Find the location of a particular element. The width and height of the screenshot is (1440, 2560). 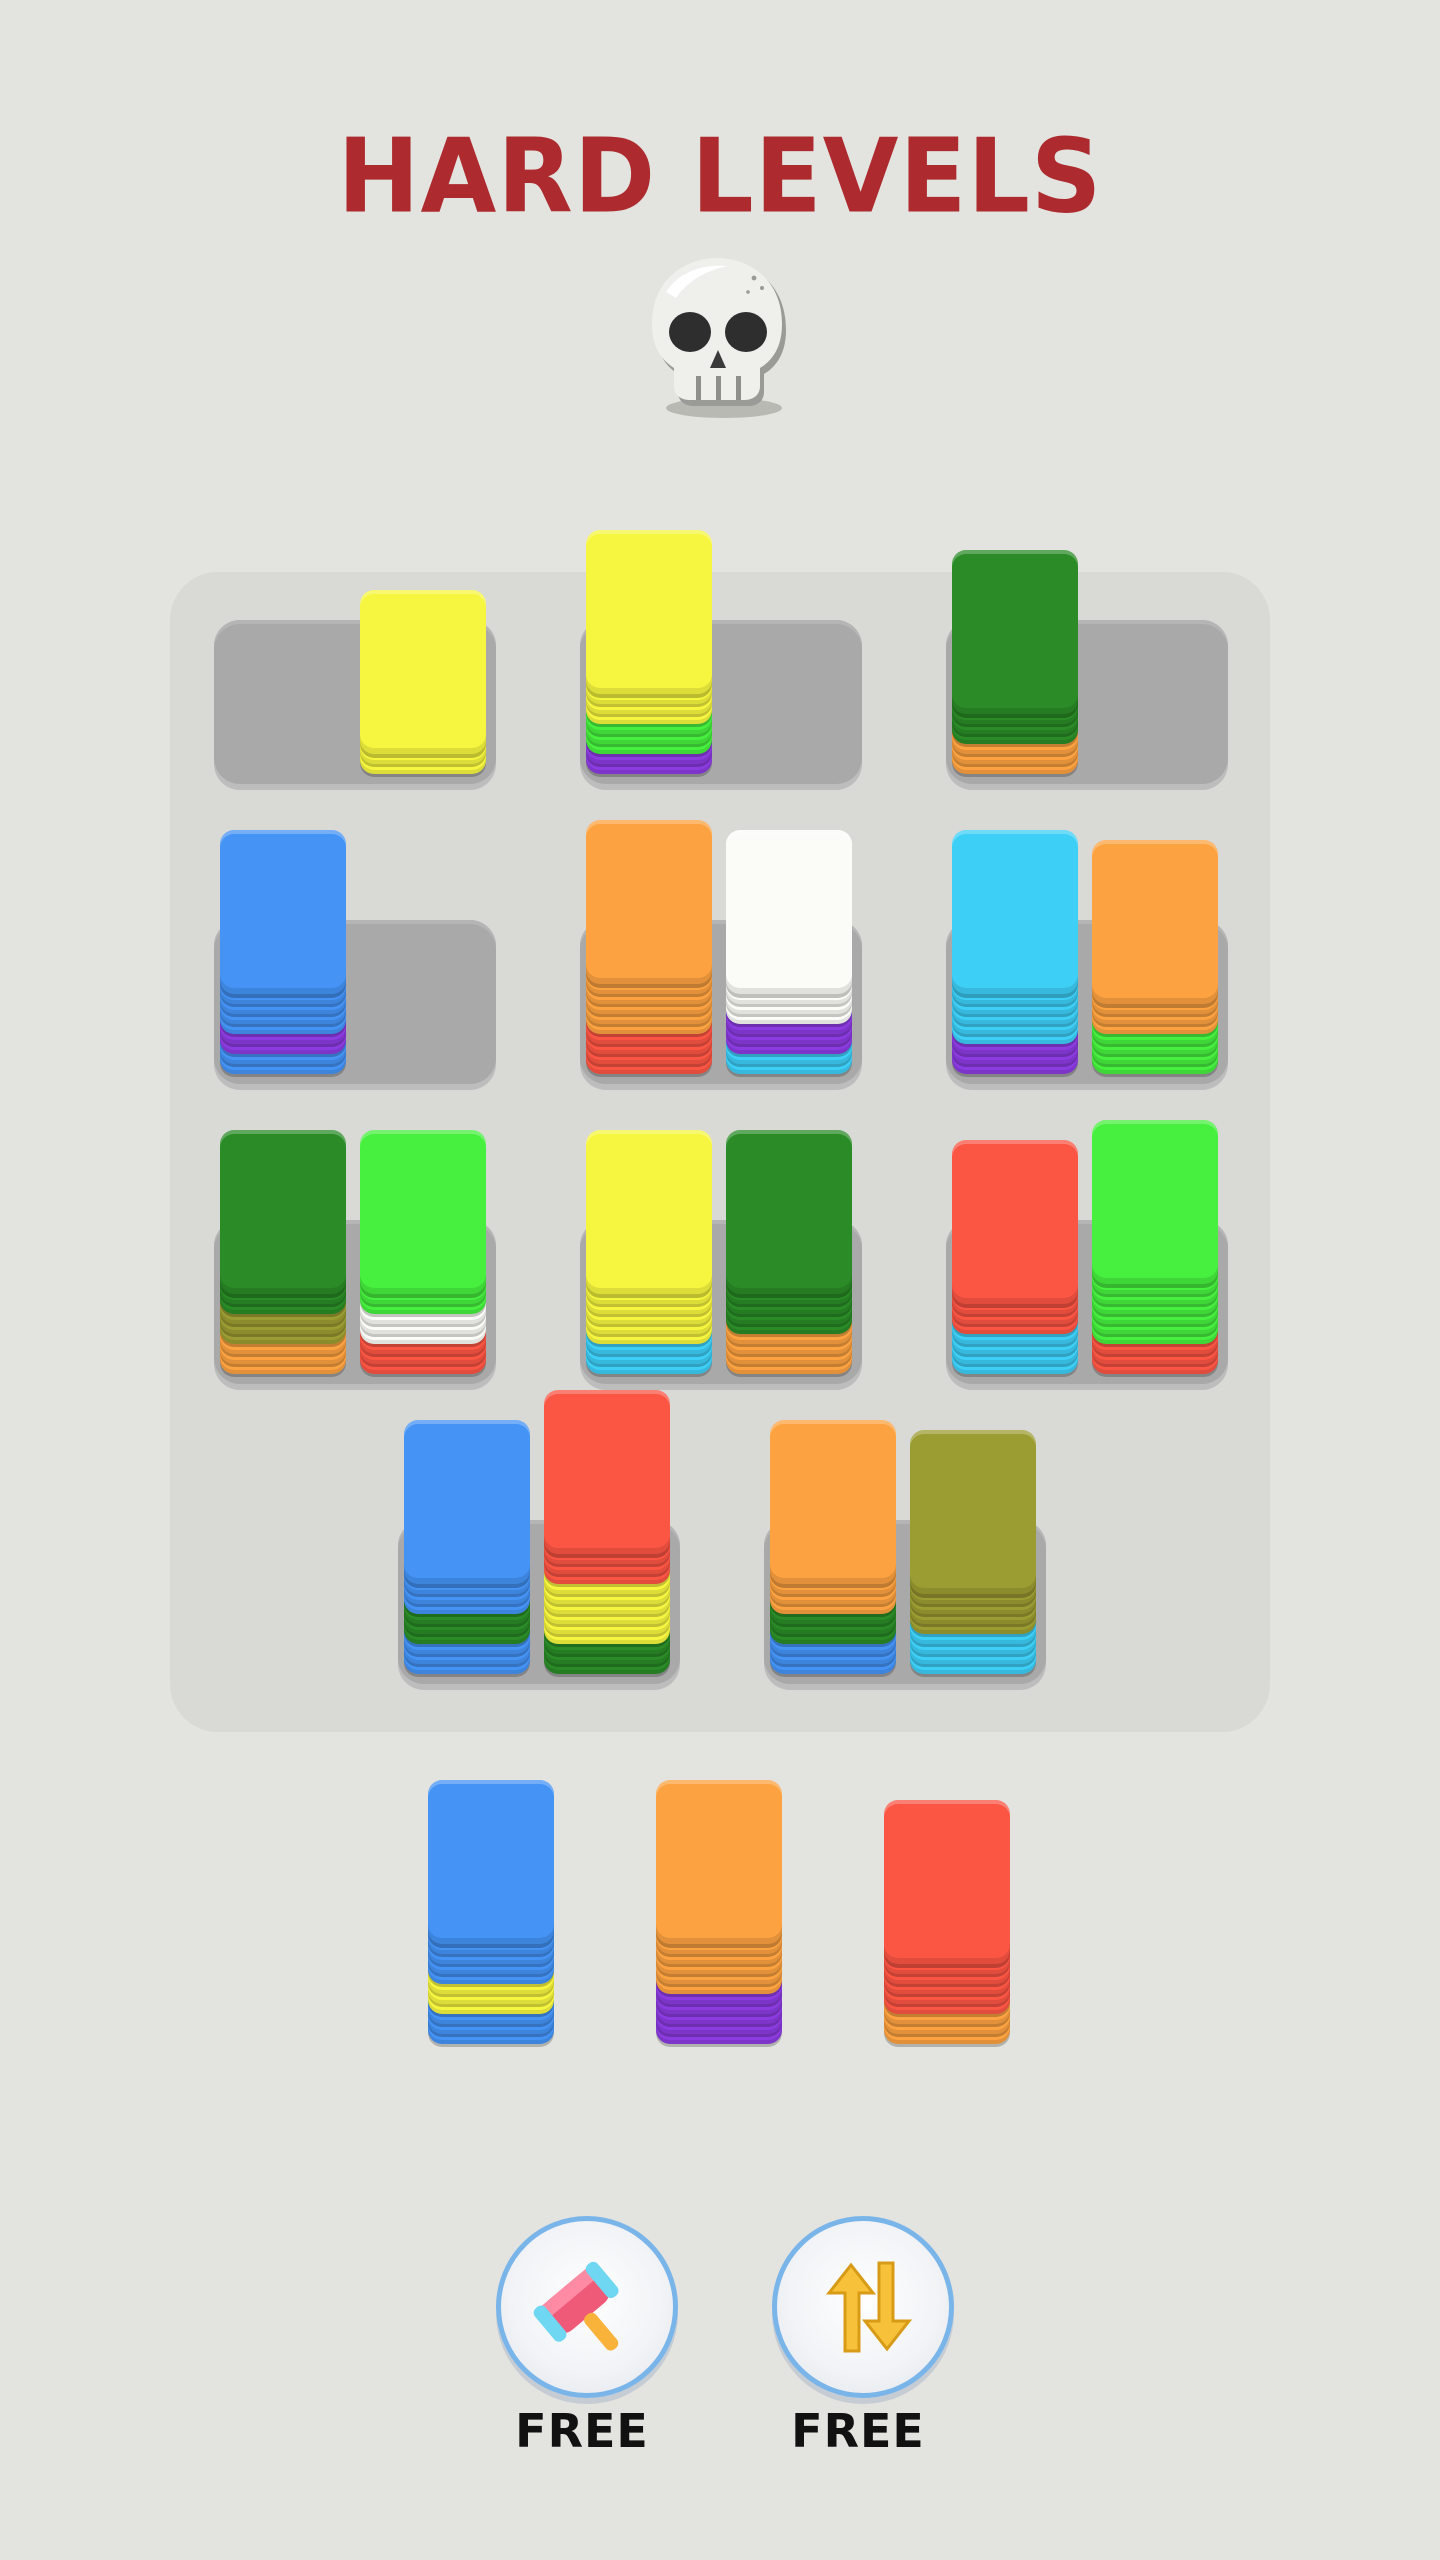

hammer-booster-label: FREE is located at coordinates (582, 2431).